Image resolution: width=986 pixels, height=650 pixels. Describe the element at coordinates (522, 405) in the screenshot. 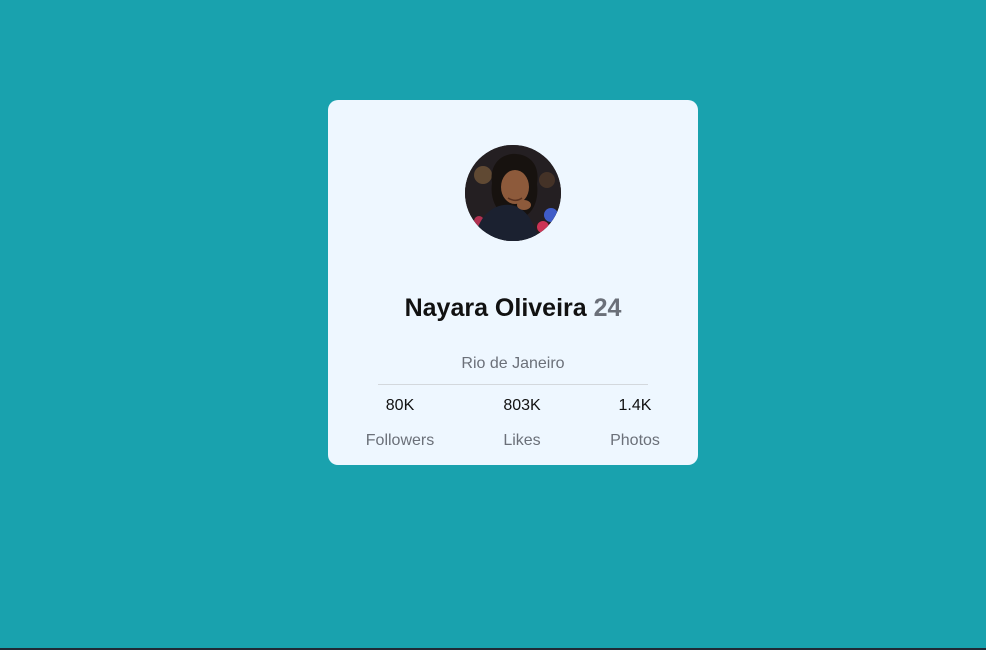

I see `likes-count: 803K` at that location.